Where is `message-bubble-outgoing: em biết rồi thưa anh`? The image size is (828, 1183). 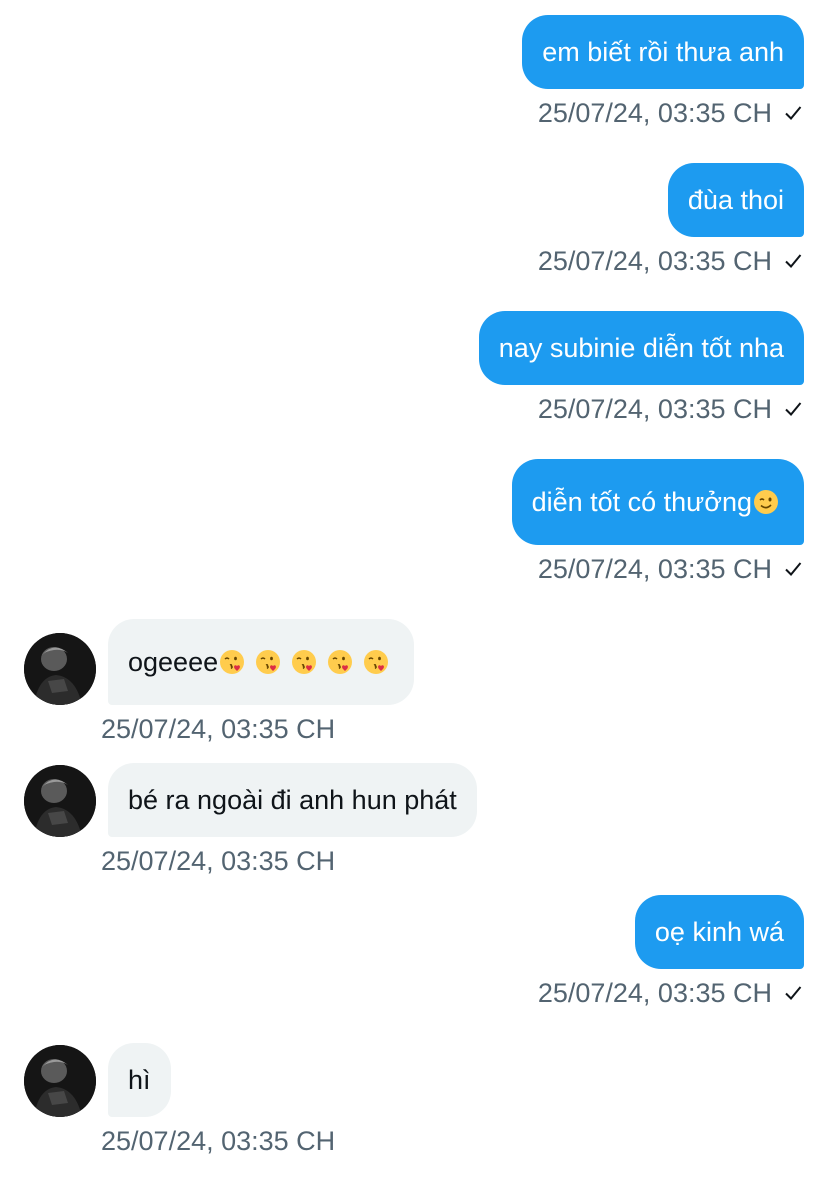
message-bubble-outgoing: em biết rồi thưa anh is located at coordinates (663, 52).